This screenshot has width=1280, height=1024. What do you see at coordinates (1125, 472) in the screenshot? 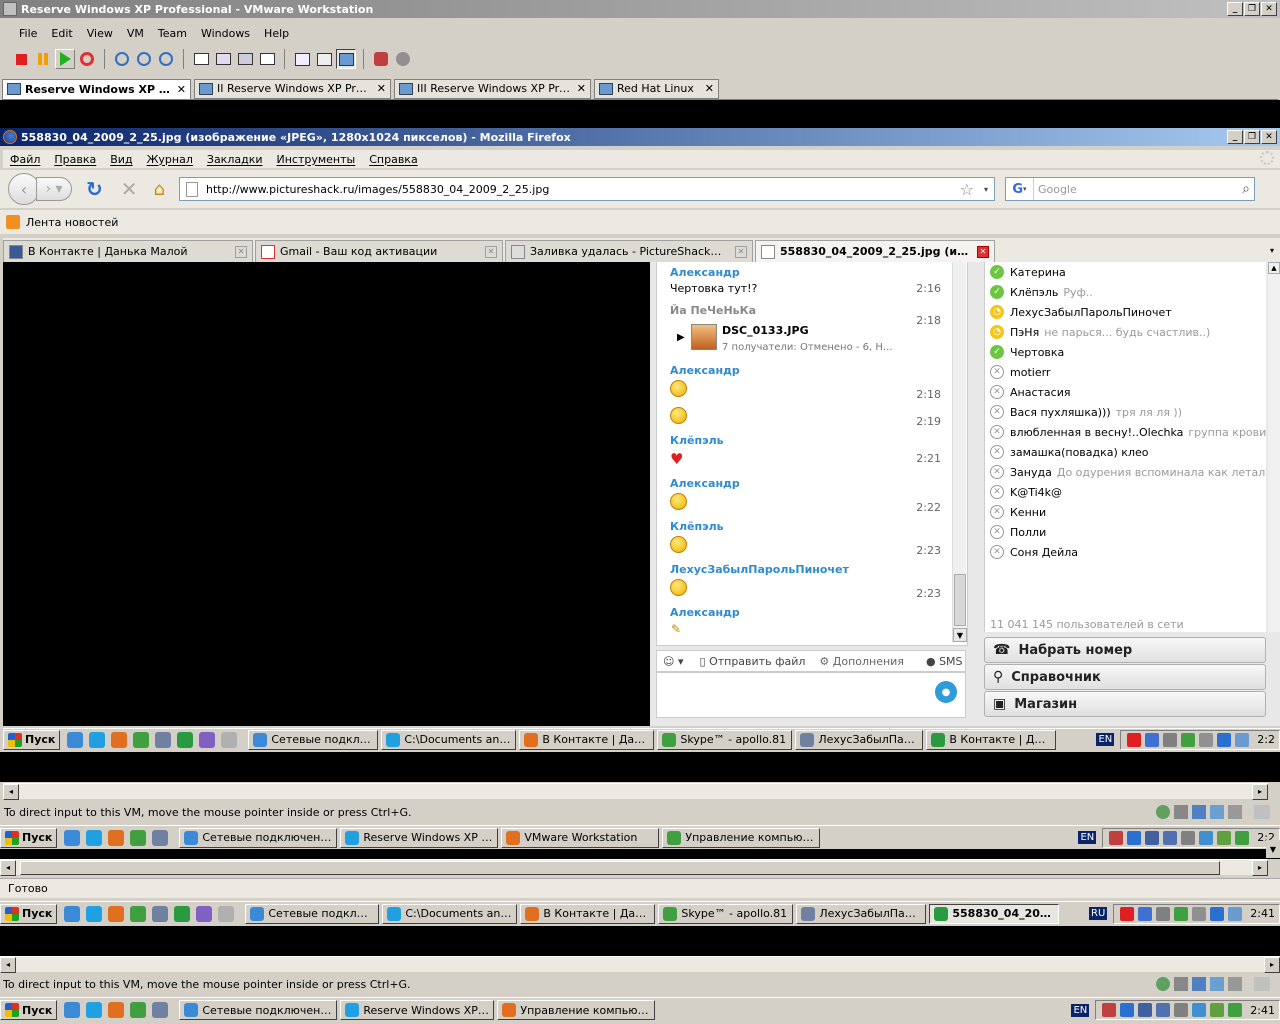
I see `contact-item: ✕ Зануда До одурения вспоминала как летала` at bounding box center [1125, 472].